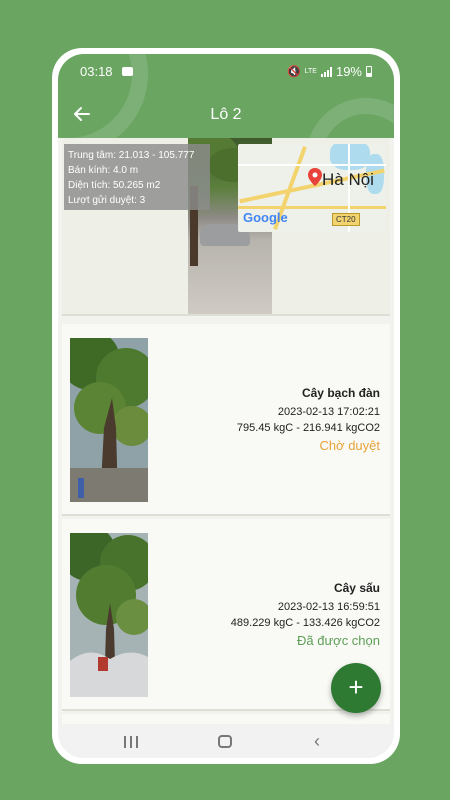 Image resolution: width=450 pixels, height=800 pixels. Describe the element at coordinates (305, 623) in the screenshot. I see `tree-carbon: 489.229 kgC - 133.426 kgCO2` at that location.